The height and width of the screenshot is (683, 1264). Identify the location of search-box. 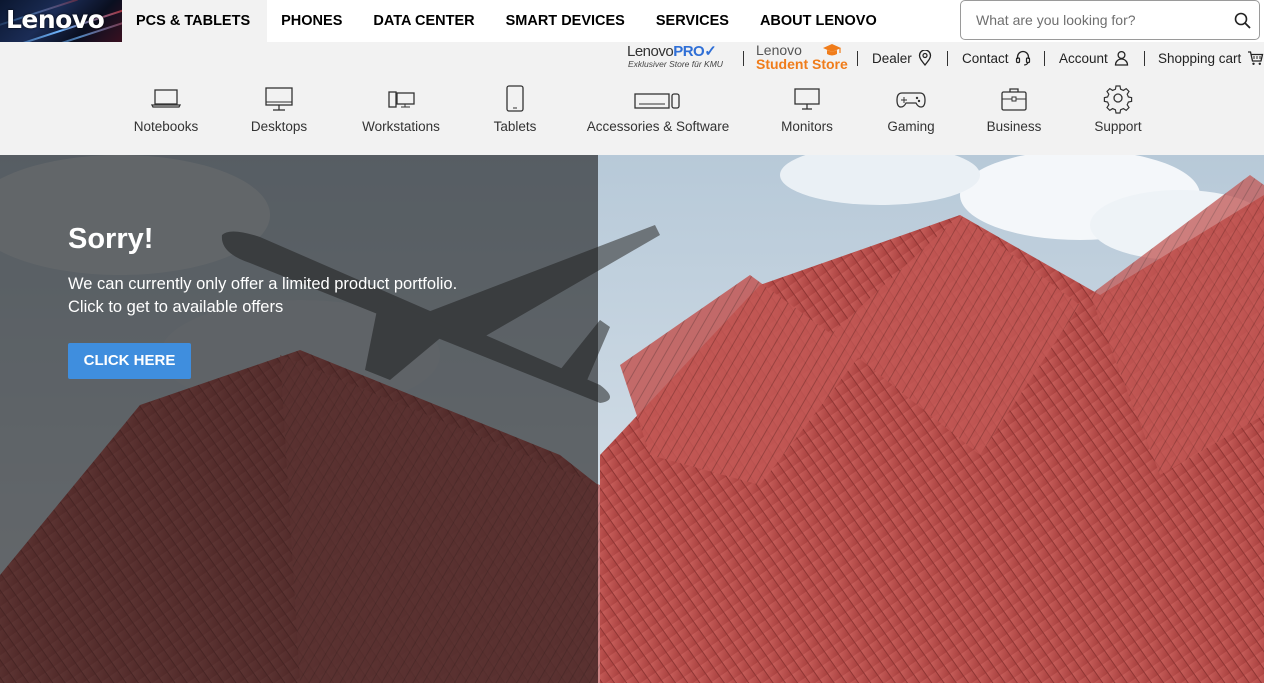
(1110, 20).